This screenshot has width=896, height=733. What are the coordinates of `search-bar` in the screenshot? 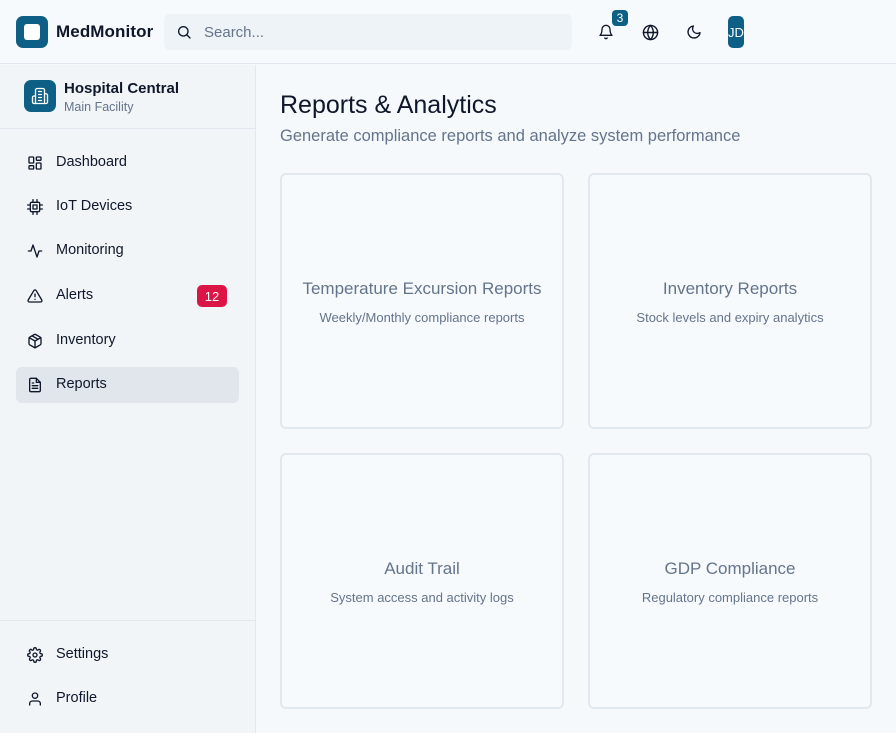 It's located at (368, 32).